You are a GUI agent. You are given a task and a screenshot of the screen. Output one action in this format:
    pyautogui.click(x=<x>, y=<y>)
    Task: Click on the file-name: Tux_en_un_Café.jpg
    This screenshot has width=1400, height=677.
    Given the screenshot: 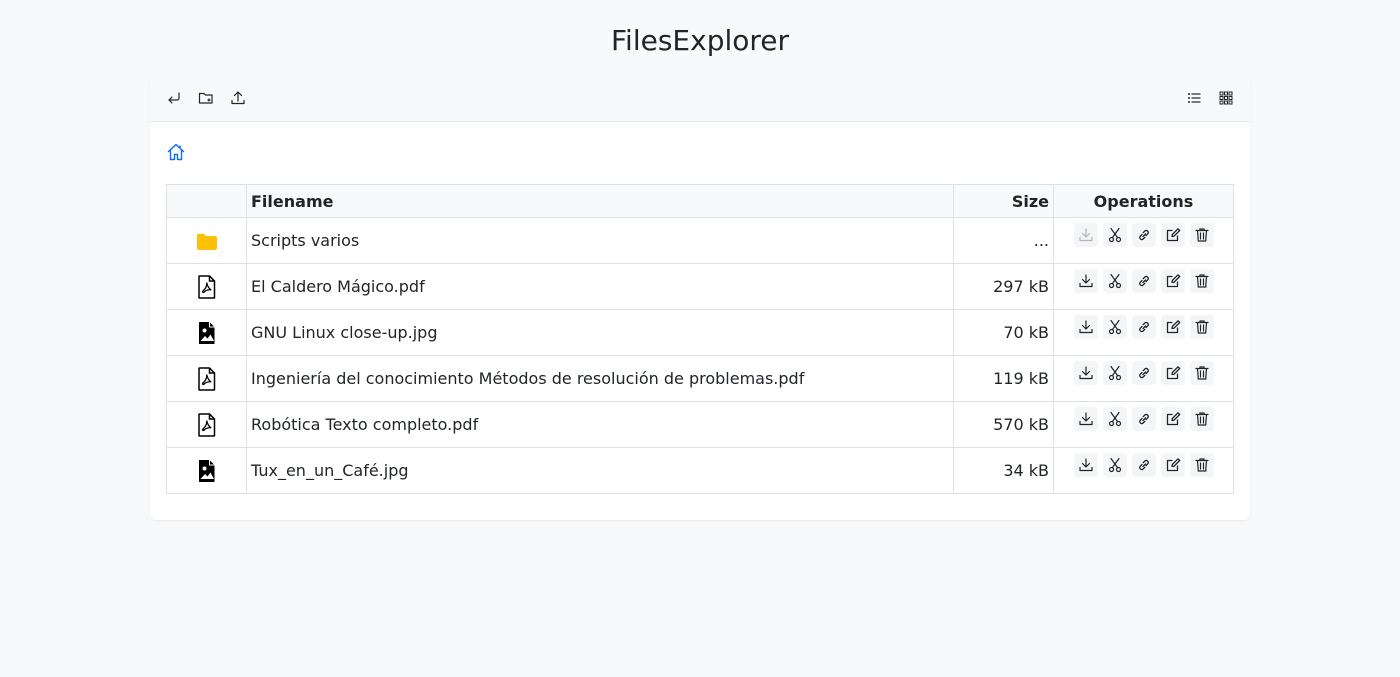 What is the action you would take?
    pyautogui.click(x=600, y=470)
    